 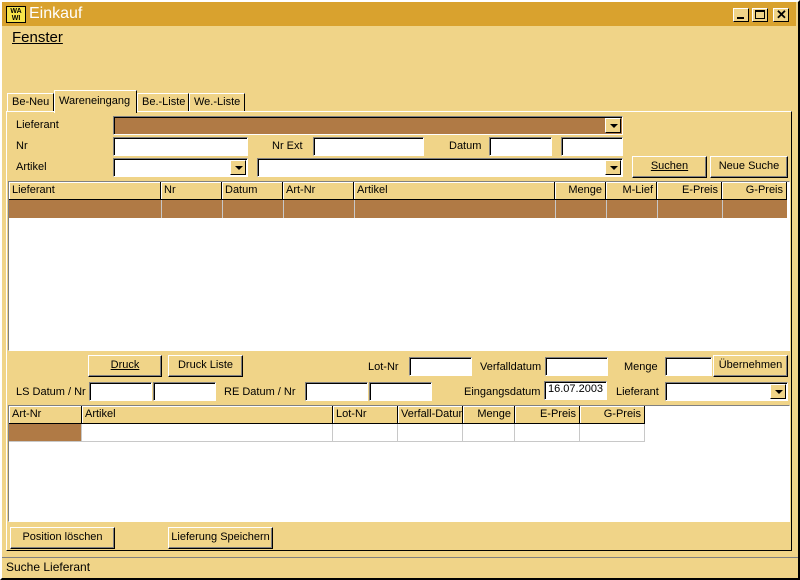 What do you see at coordinates (45, 433) in the screenshot?
I see `table-cell-selected` at bounding box center [45, 433].